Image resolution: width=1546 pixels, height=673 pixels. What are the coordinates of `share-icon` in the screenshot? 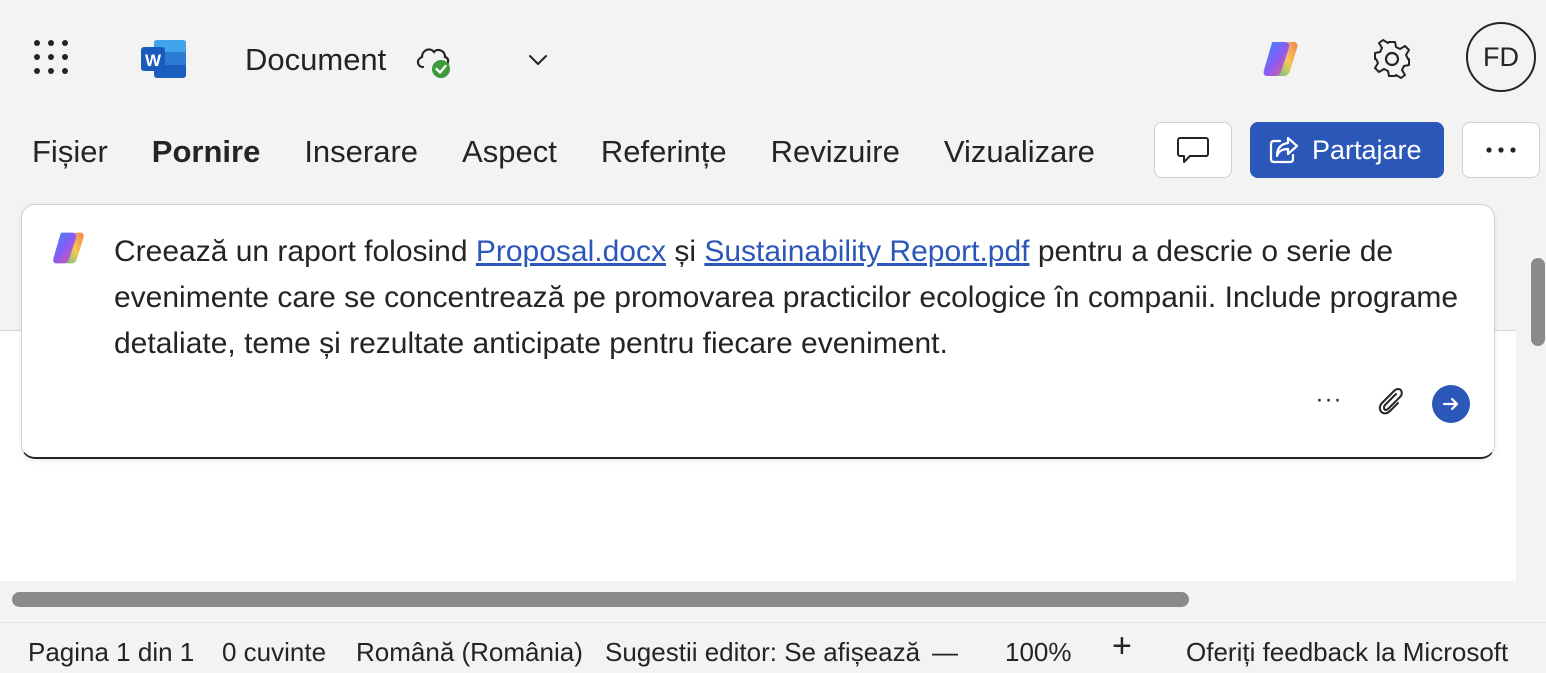 It's located at (1284, 150).